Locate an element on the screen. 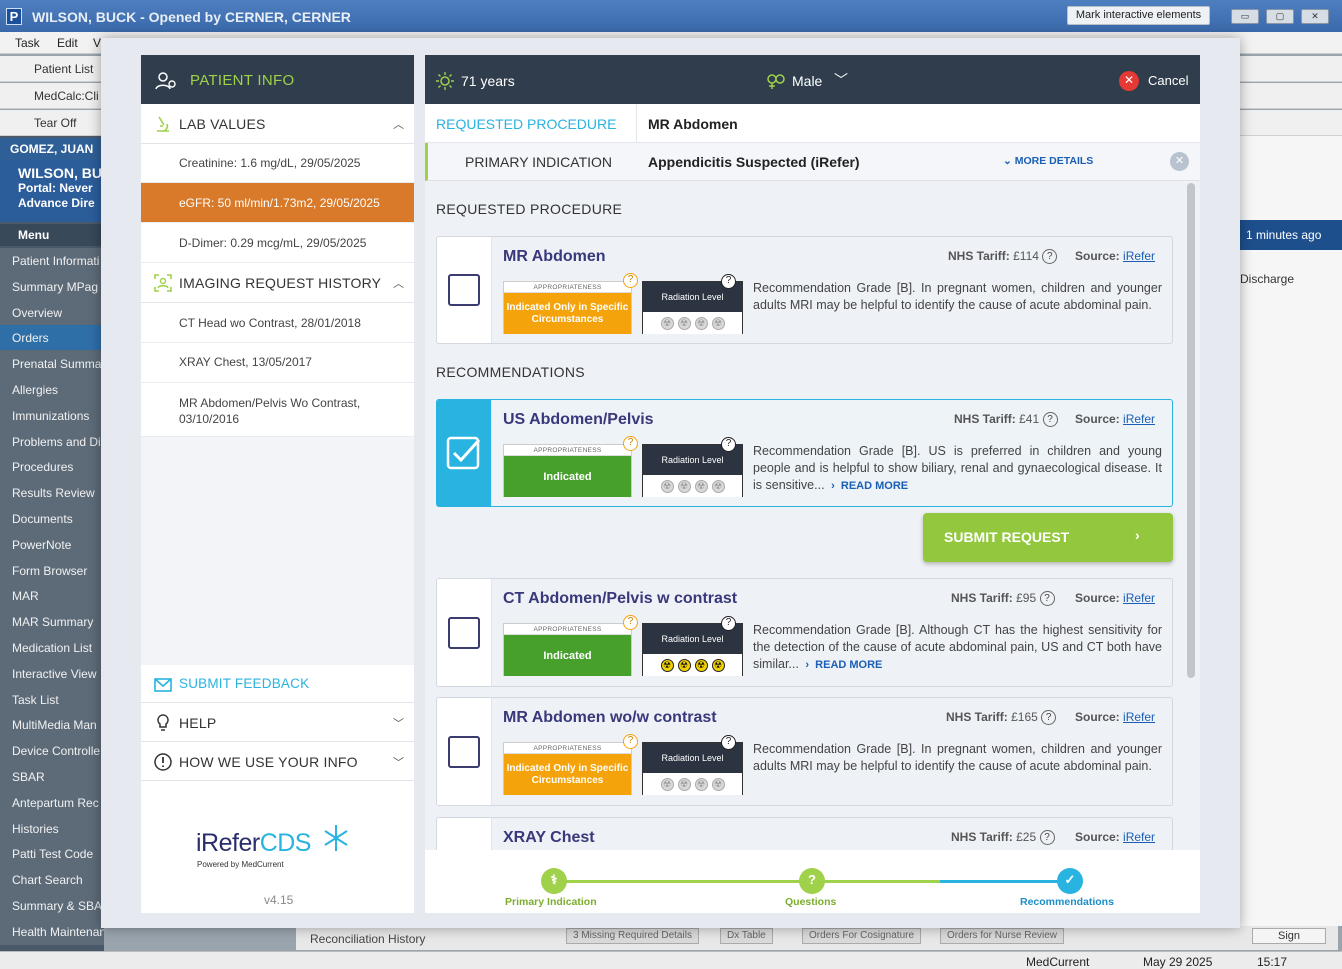 Image resolution: width=1342 pixels, height=969 pixels. ehr-menu-item: Histories is located at coordinates (52, 828).